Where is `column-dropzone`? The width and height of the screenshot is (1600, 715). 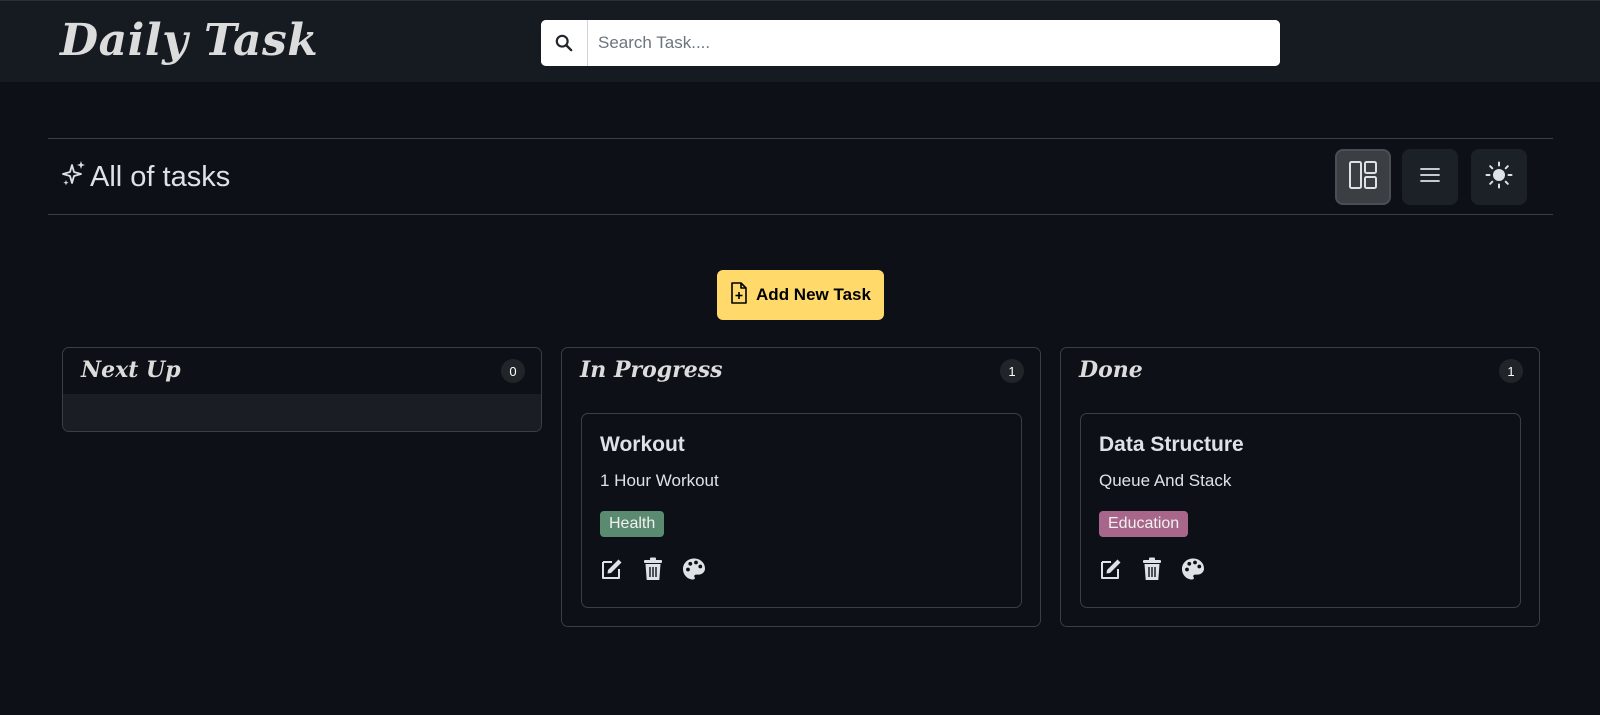 column-dropzone is located at coordinates (302, 412).